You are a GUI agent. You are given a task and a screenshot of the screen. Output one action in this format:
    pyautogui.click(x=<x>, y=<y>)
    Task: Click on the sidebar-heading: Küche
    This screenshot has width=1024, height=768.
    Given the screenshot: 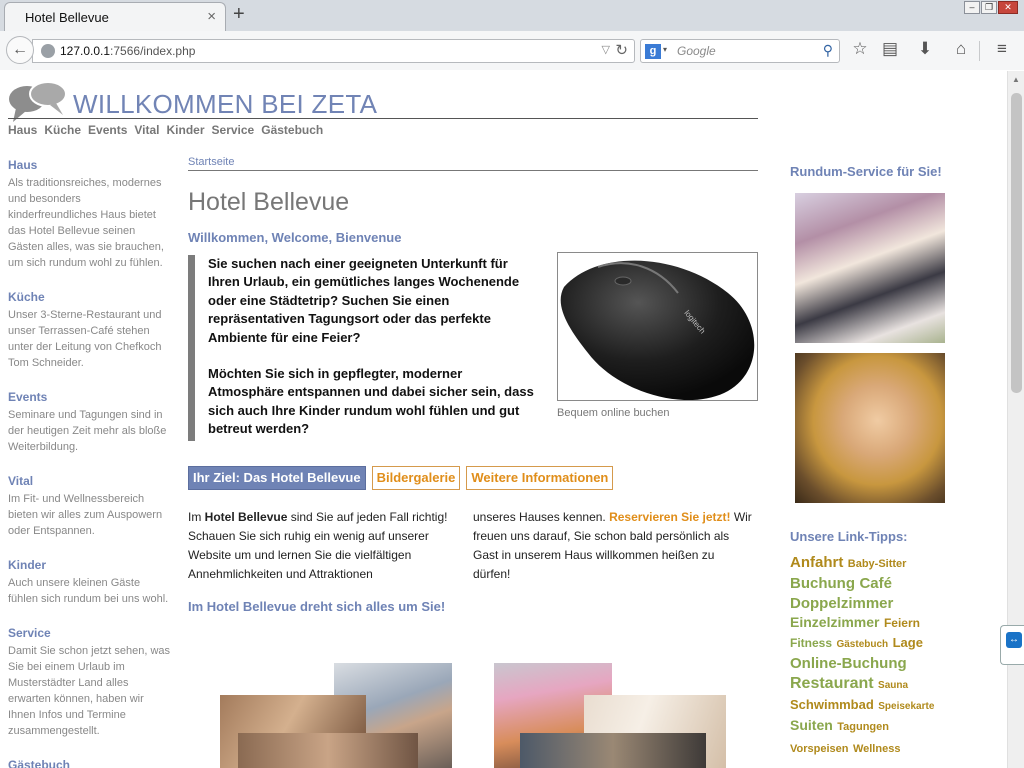 What is the action you would take?
    pyautogui.click(x=90, y=297)
    